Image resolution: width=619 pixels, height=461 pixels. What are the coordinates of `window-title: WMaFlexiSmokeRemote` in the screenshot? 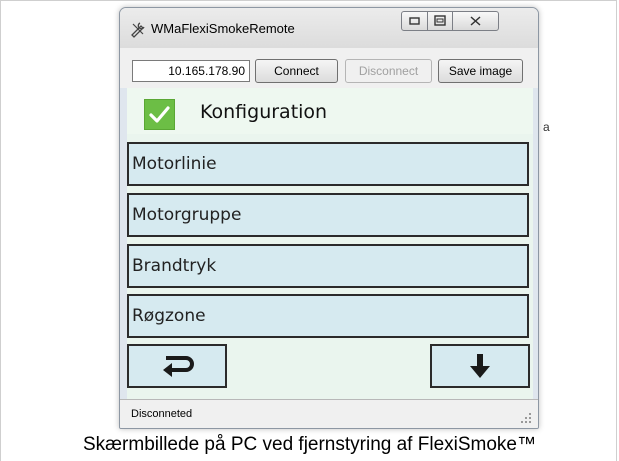 It's located at (223, 28).